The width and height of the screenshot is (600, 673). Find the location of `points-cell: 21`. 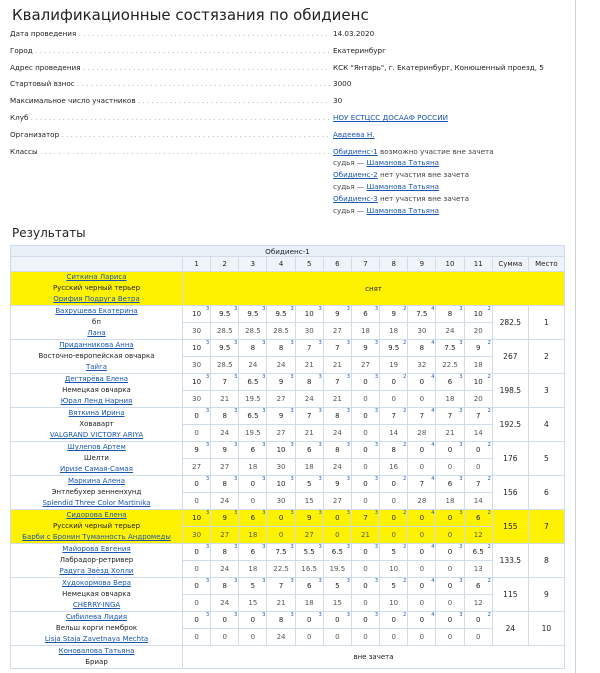

points-cell: 21 is located at coordinates (337, 365).